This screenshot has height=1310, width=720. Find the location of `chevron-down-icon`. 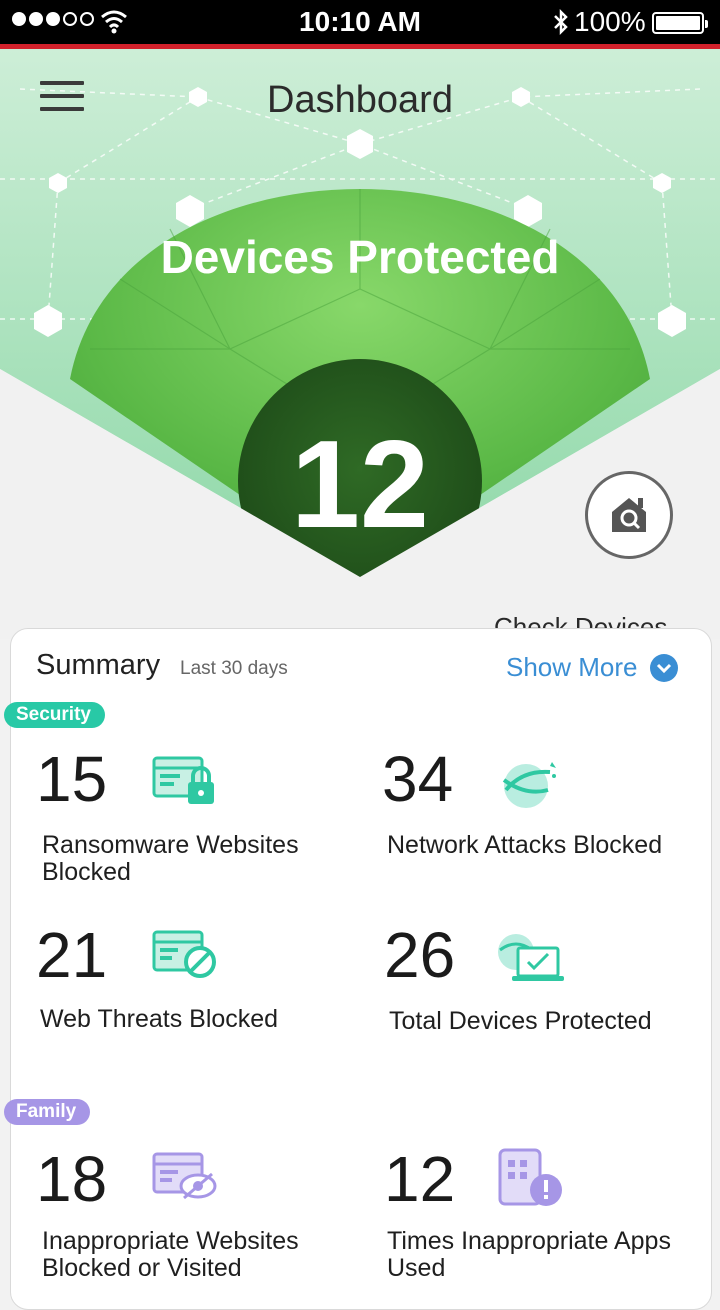

chevron-down-icon is located at coordinates (663, 667).